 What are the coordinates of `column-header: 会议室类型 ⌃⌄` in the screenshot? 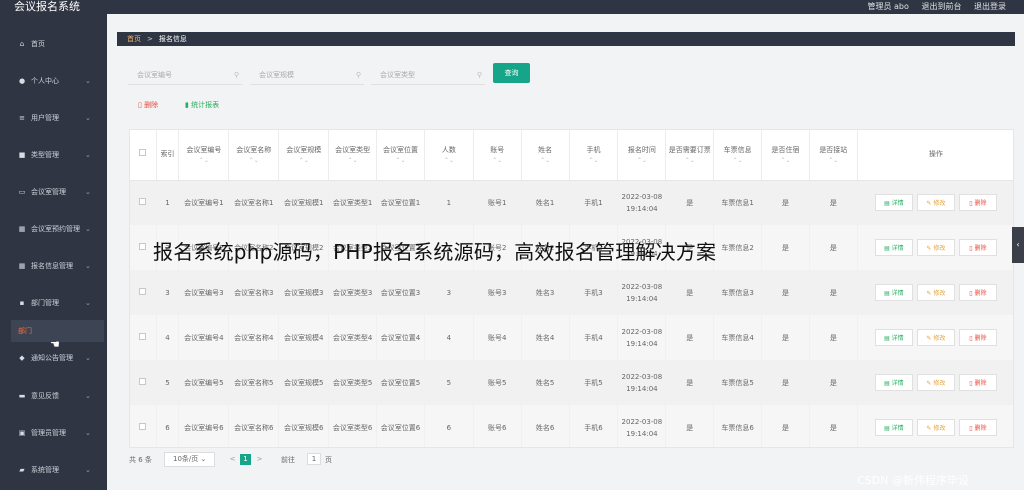 It's located at (353, 155).